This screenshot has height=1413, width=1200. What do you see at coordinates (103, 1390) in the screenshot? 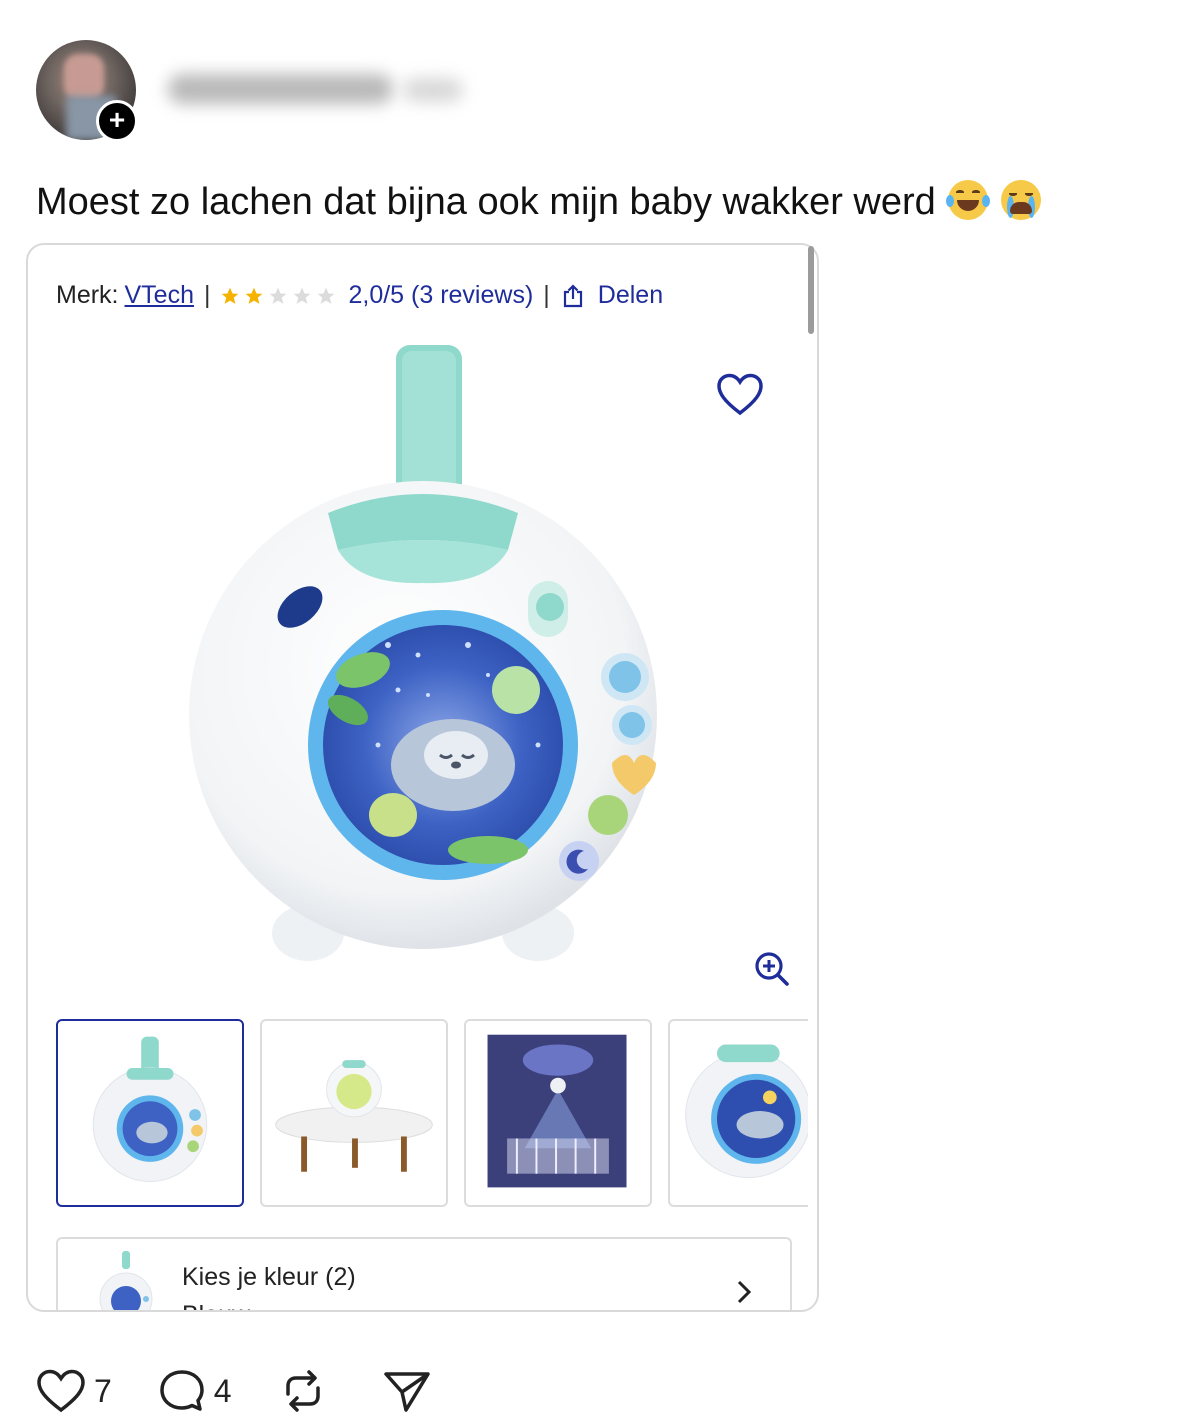
I see `like-count: 7` at bounding box center [103, 1390].